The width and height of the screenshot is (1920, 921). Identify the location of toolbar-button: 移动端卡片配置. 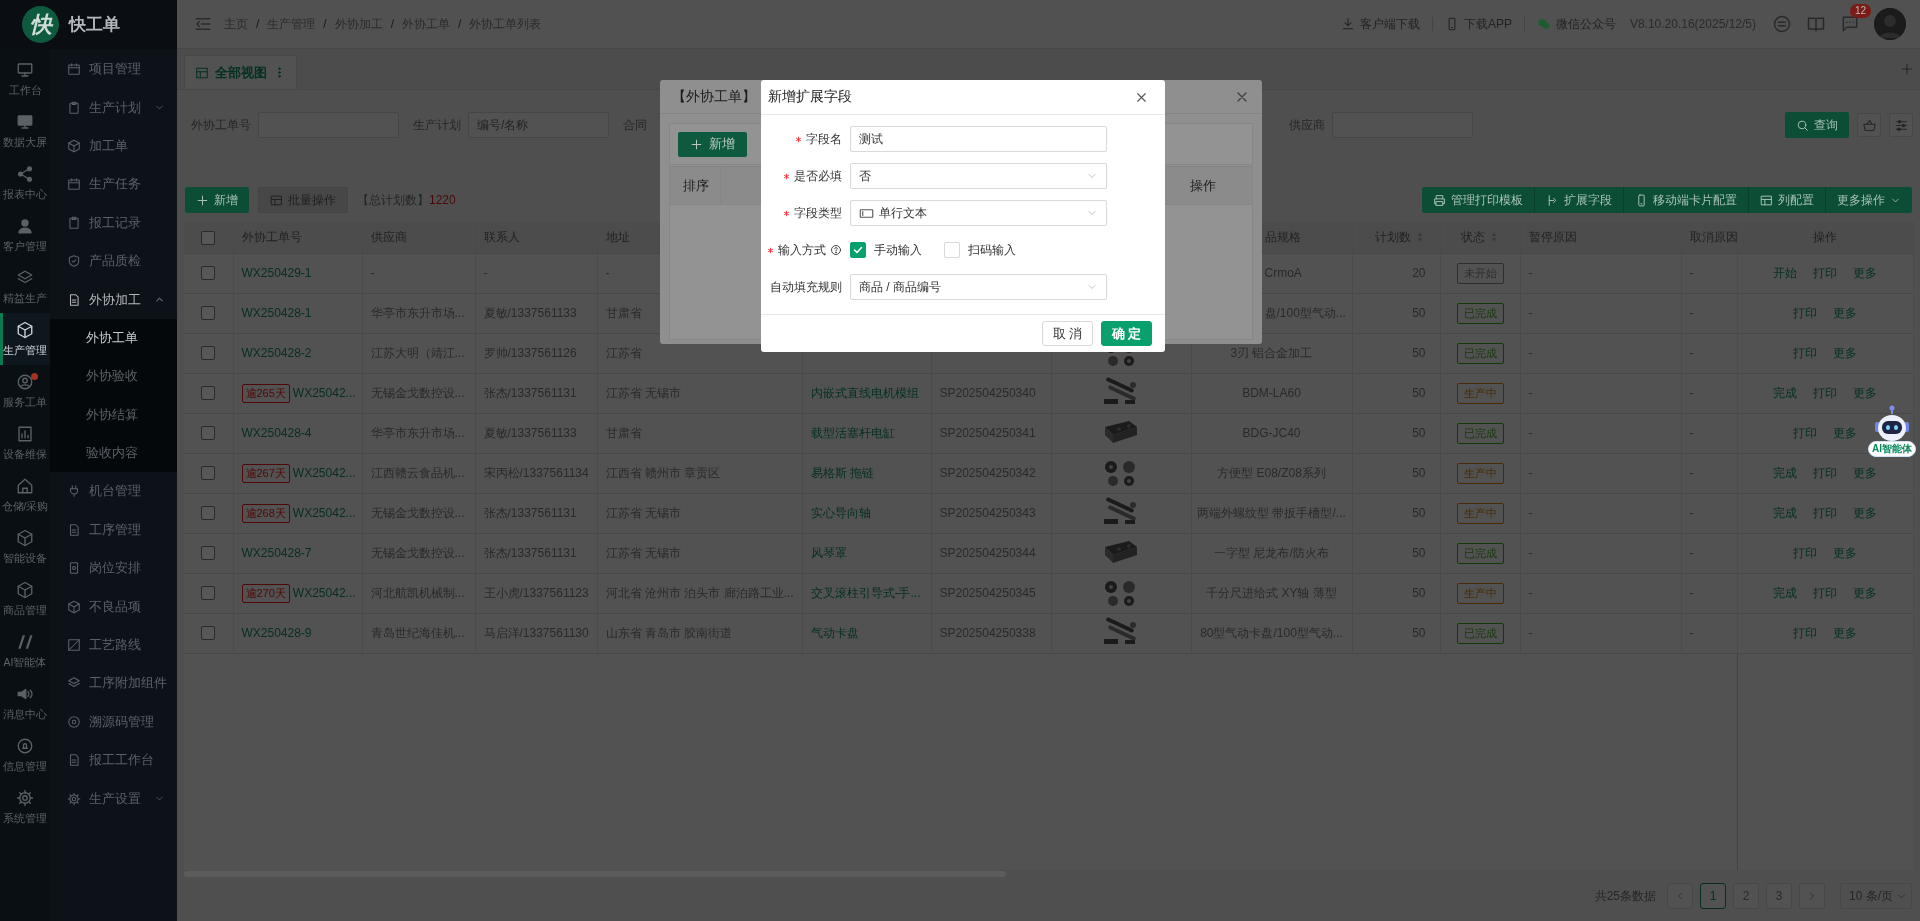
(1685, 200).